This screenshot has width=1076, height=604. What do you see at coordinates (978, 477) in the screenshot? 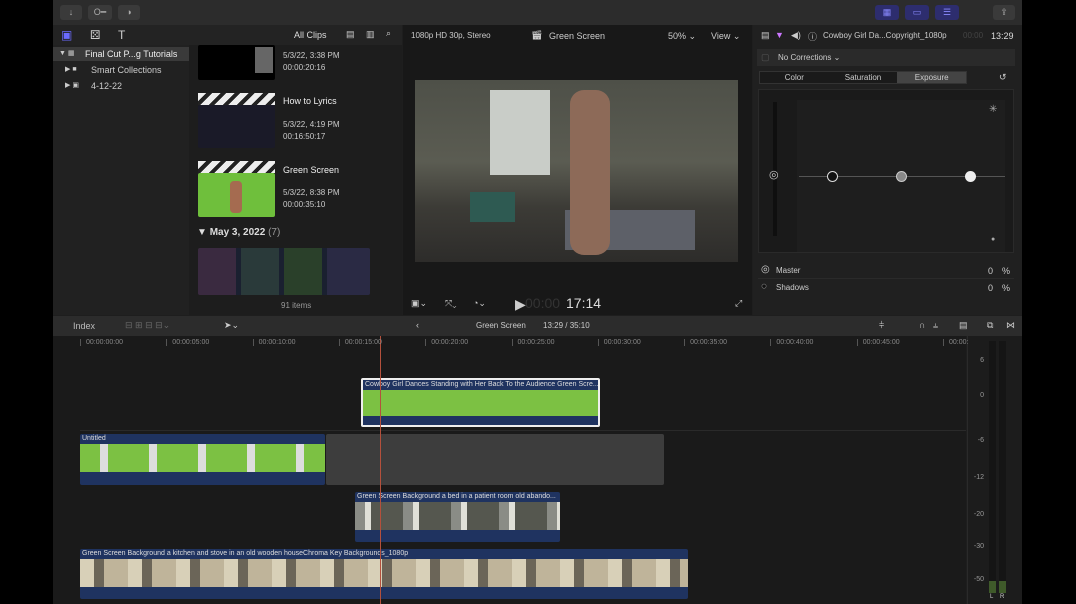
I see `meter-scale-label: -12` at bounding box center [978, 477].